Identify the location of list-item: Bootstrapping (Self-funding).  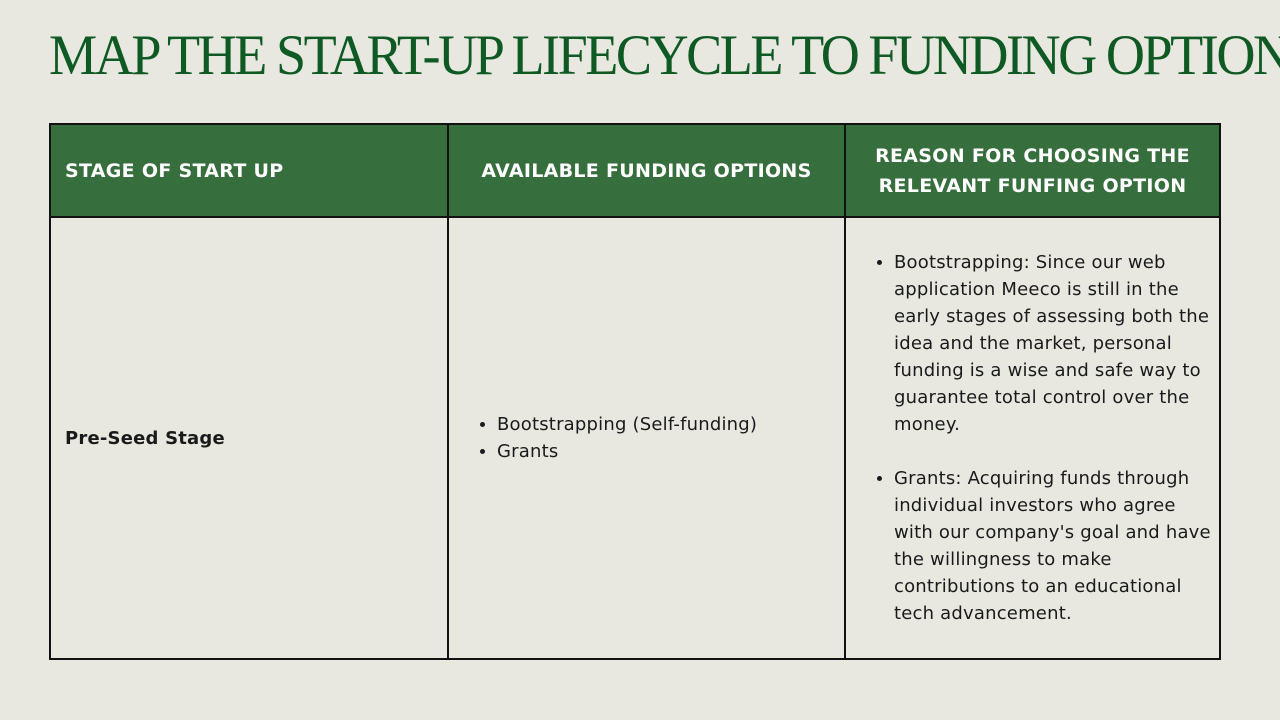
(670, 424).